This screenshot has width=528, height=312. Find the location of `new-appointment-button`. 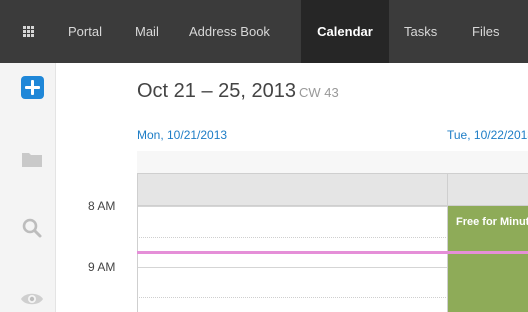

new-appointment-button is located at coordinates (32, 87).